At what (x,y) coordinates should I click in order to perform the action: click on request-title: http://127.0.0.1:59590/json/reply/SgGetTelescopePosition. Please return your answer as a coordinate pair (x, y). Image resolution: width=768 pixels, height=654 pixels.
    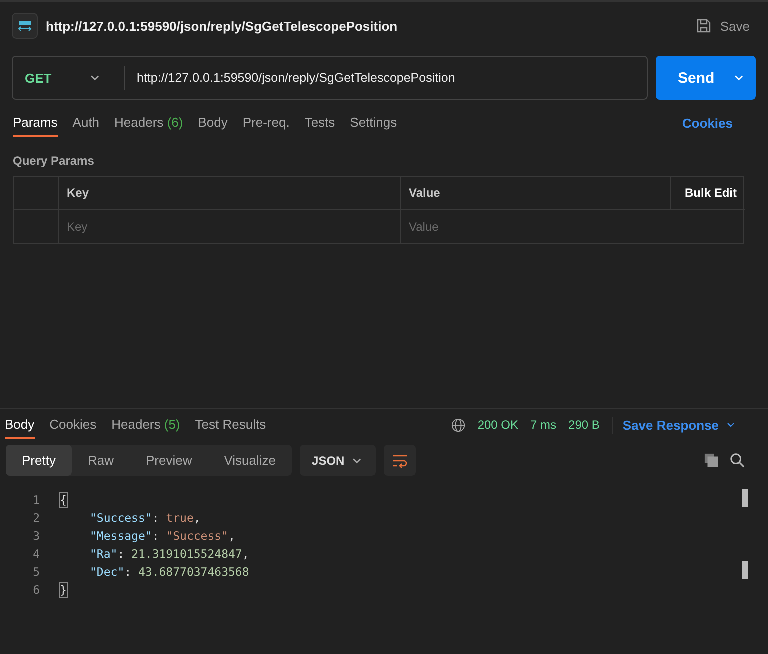
    Looking at the image, I should click on (222, 26).